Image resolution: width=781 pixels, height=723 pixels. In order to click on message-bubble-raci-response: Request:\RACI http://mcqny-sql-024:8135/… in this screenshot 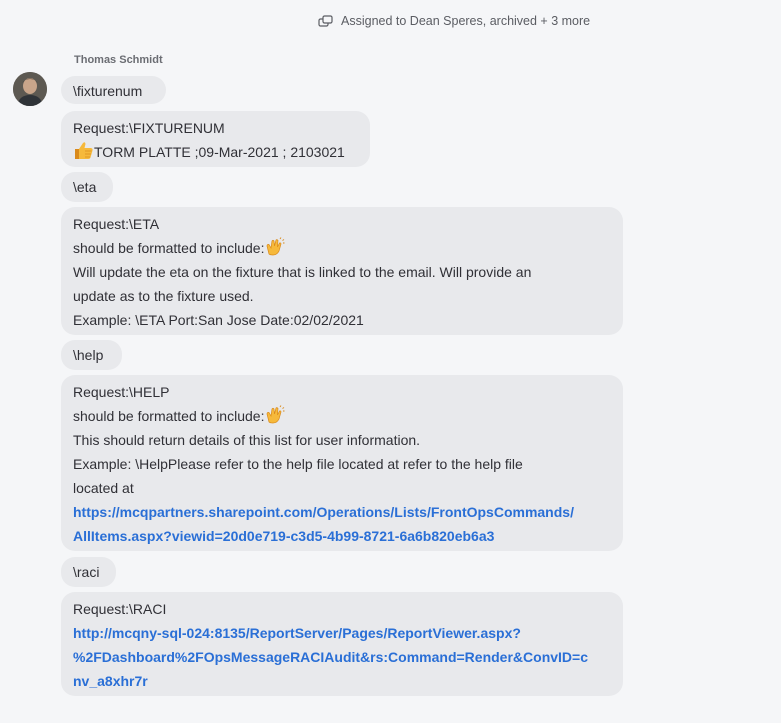, I will do `click(342, 644)`.